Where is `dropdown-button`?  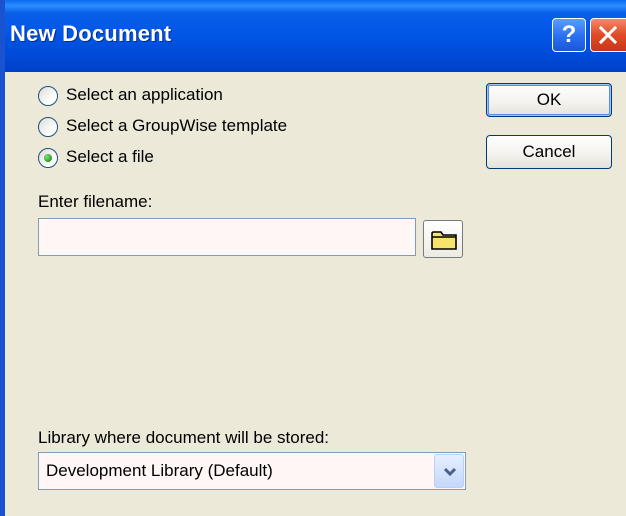 dropdown-button is located at coordinates (449, 471).